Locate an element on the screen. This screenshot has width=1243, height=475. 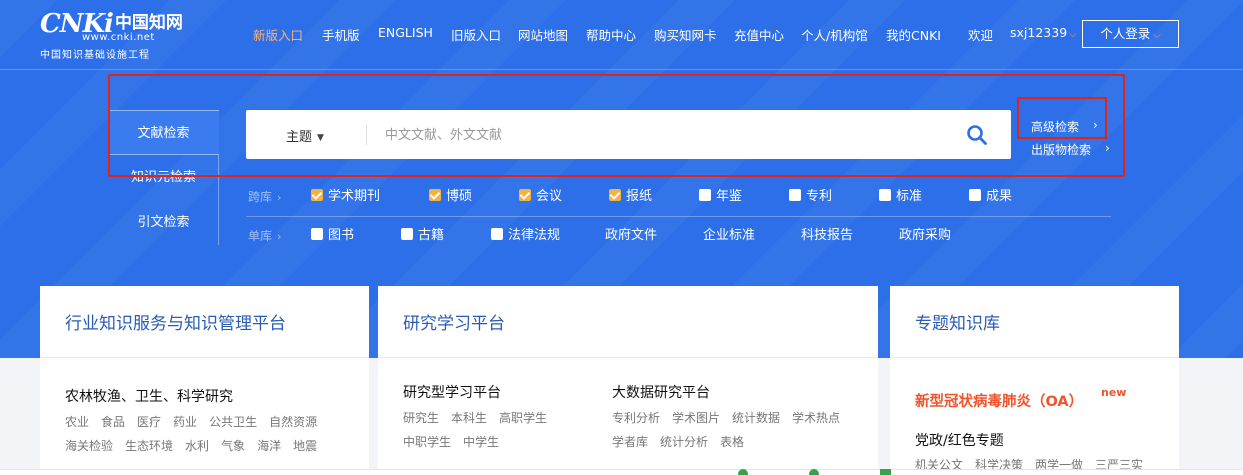
new-badge: new is located at coordinates (1114, 392).